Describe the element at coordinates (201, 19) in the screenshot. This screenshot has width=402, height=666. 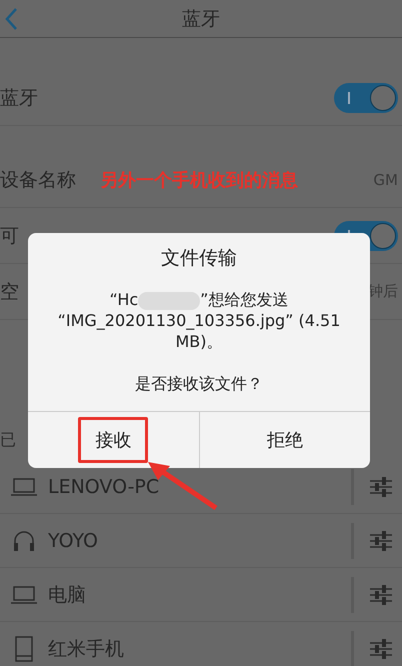
I see `page-title: 蓝牙` at that location.